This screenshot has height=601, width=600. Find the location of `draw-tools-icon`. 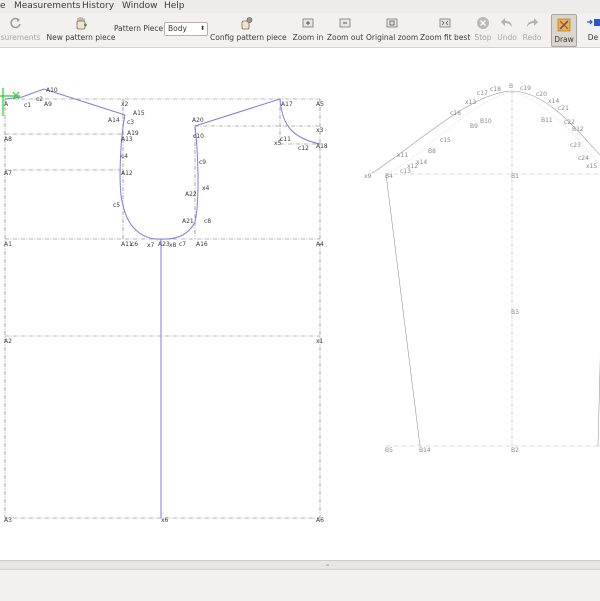

draw-tools-icon is located at coordinates (564, 25).